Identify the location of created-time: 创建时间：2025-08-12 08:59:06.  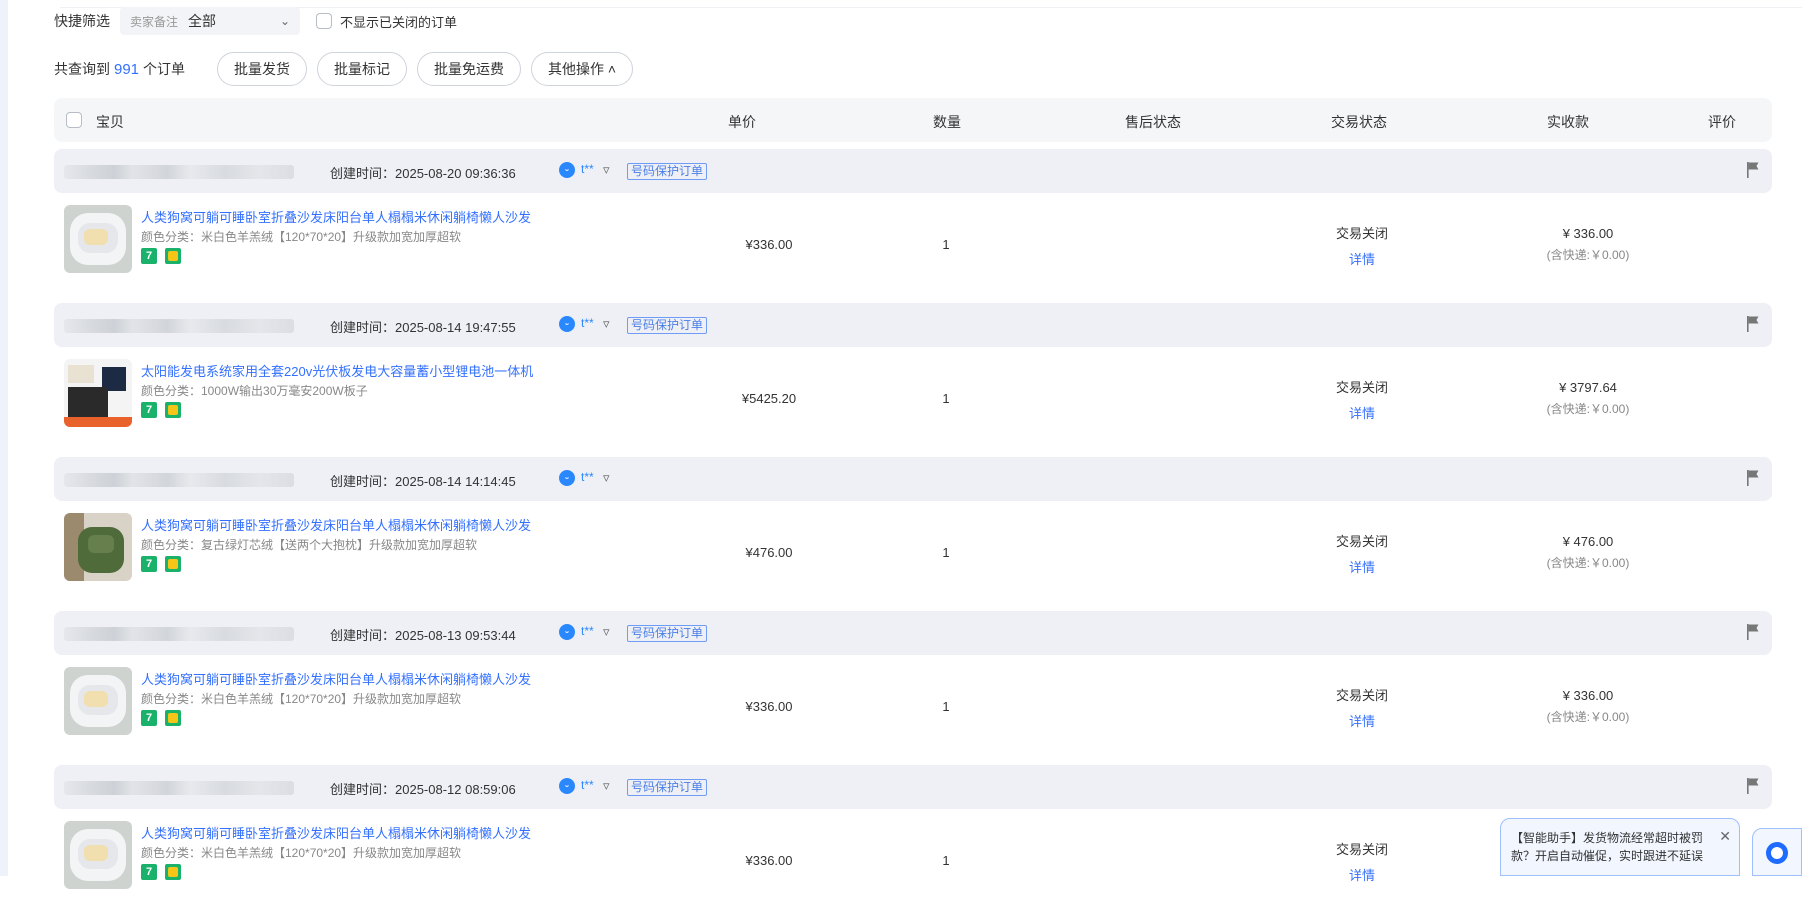
(423, 789).